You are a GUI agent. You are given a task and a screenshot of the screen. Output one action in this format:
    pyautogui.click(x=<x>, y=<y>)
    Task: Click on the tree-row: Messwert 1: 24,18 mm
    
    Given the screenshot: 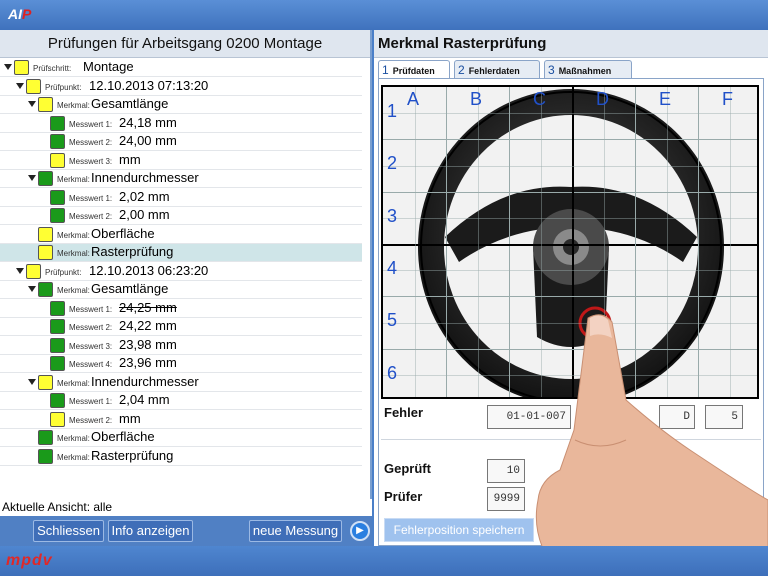 What is the action you would take?
    pyautogui.click(x=181, y=124)
    